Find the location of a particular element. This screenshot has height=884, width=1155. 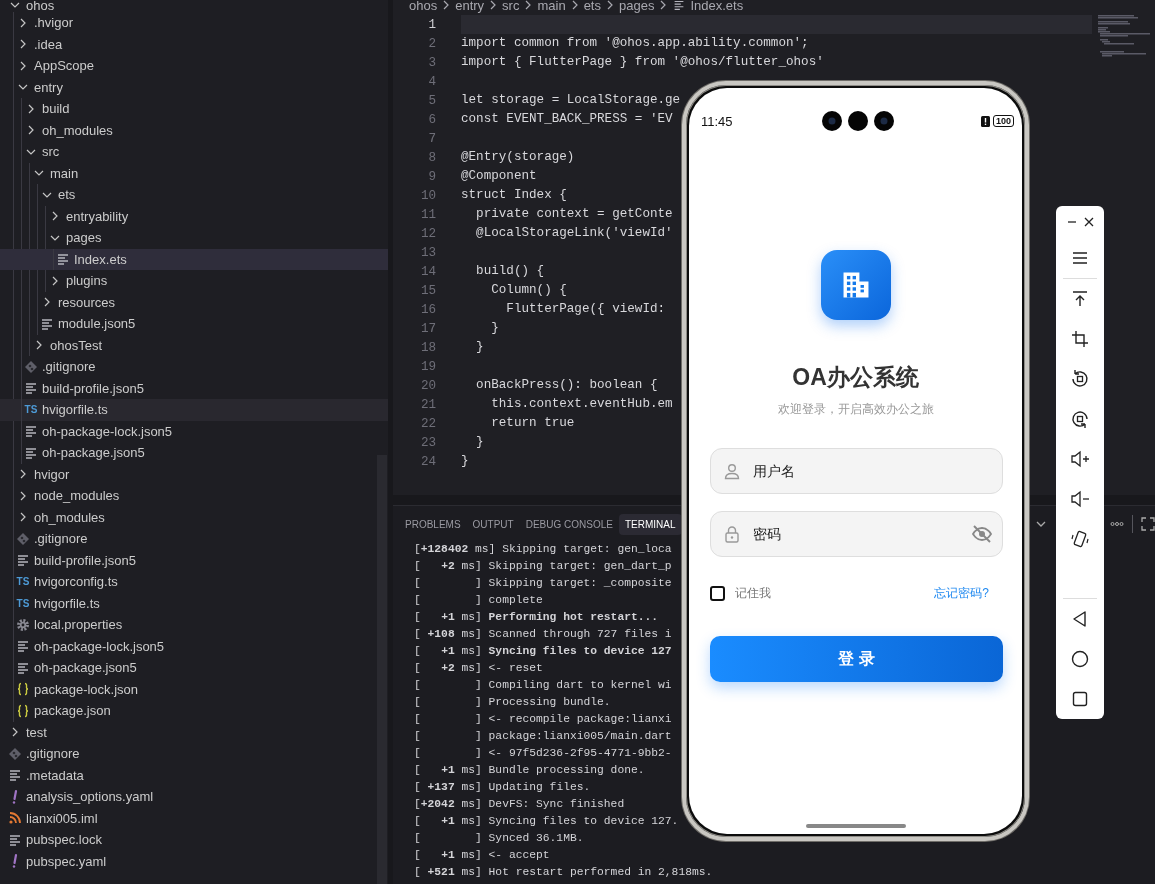

forgot-password-link: 忘记密码? is located at coordinates (961, 593).